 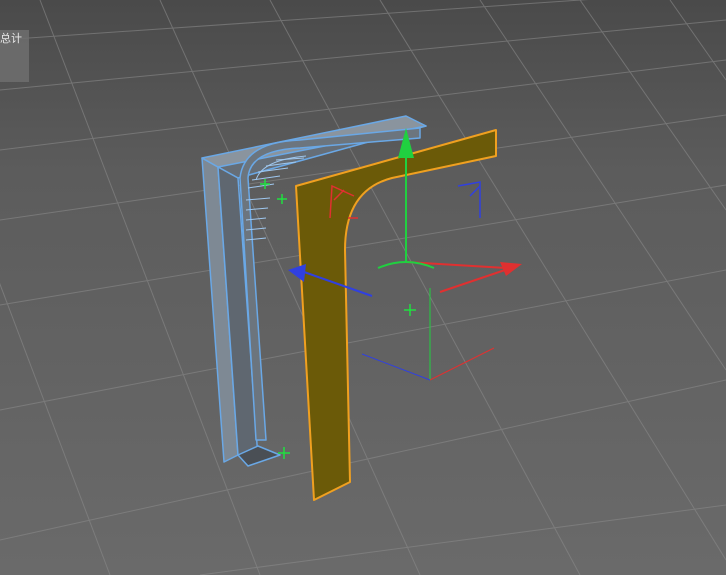 What do you see at coordinates (11, 38) in the screenshot?
I see `hud-total-label: 总计` at bounding box center [11, 38].